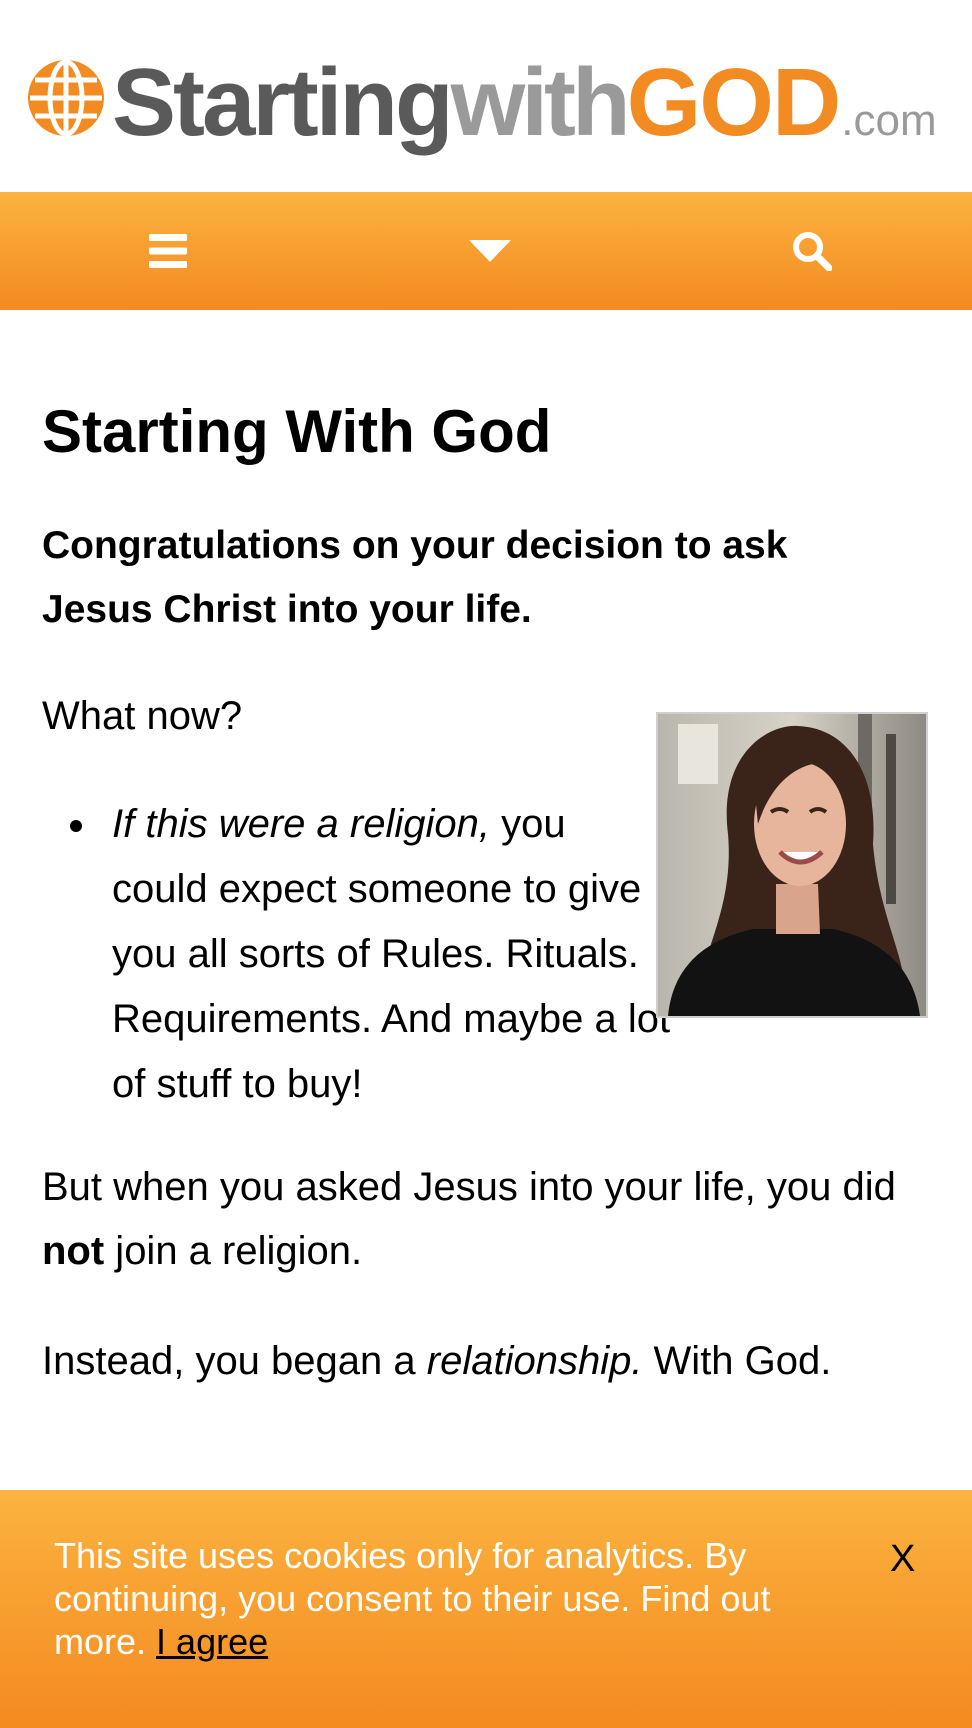  I want to click on menu-button, so click(168, 251).